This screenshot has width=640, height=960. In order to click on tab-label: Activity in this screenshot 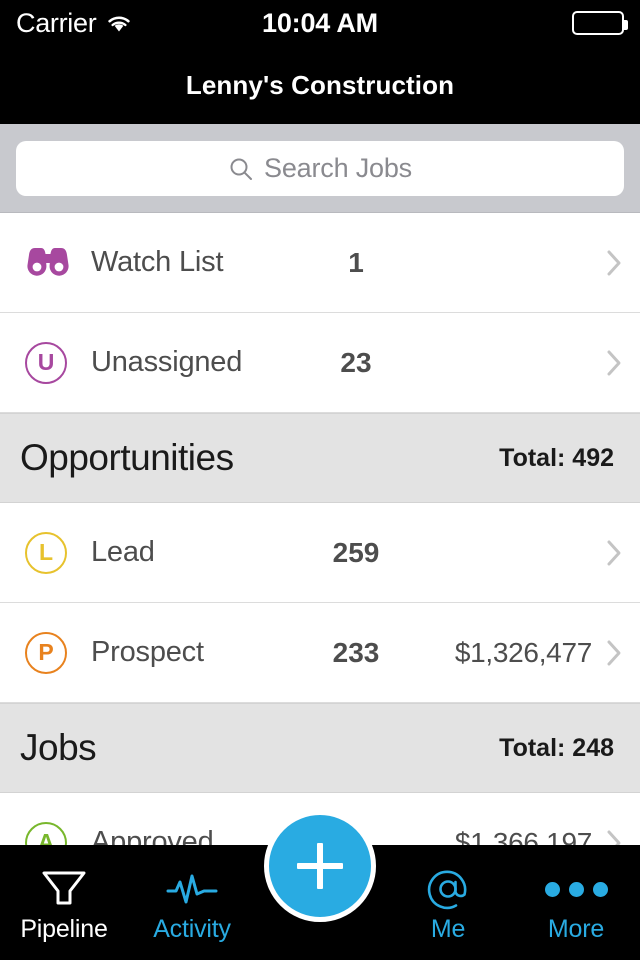, I will do `click(192, 929)`.